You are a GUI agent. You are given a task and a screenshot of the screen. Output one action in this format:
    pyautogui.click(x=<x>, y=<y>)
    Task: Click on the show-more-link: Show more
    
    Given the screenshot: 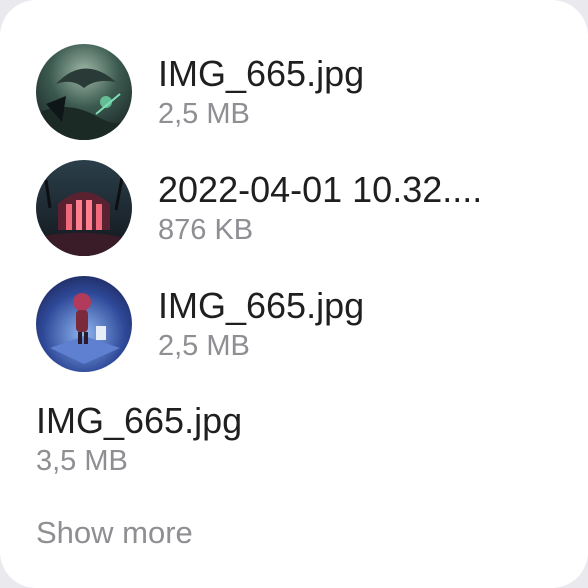 What is the action you would take?
    pyautogui.click(x=114, y=533)
    